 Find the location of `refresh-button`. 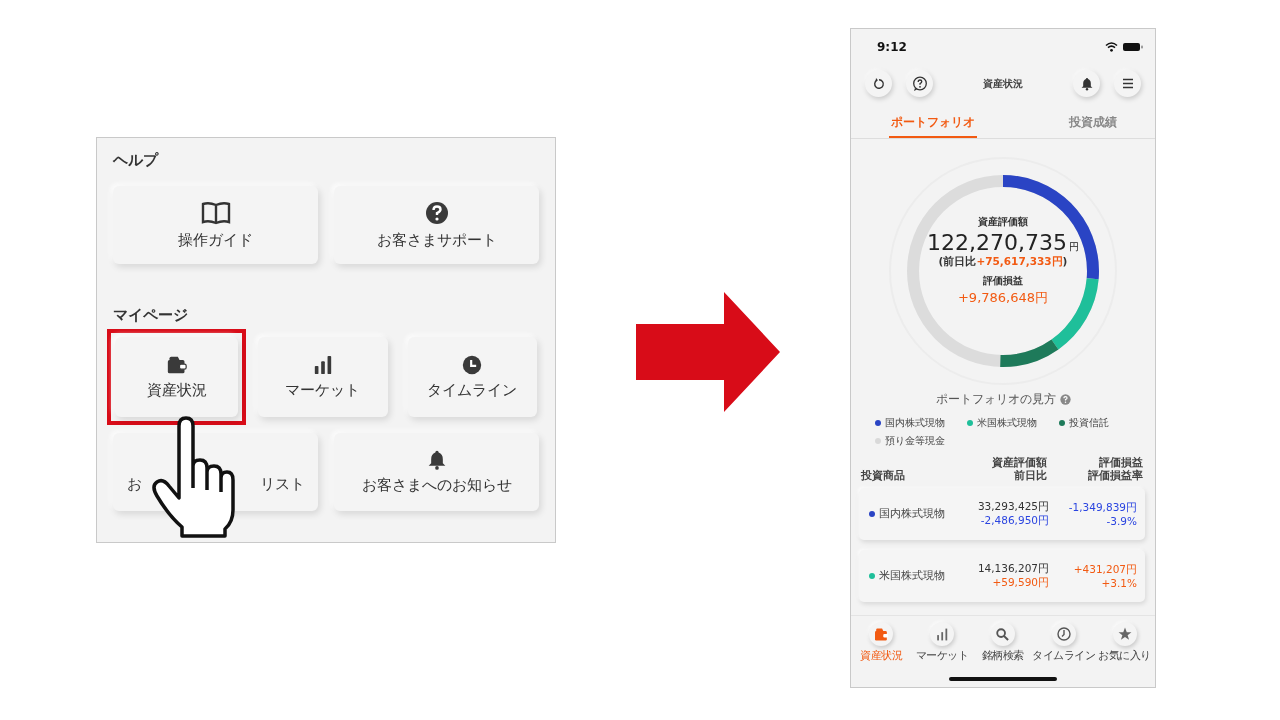

refresh-button is located at coordinates (878, 83).